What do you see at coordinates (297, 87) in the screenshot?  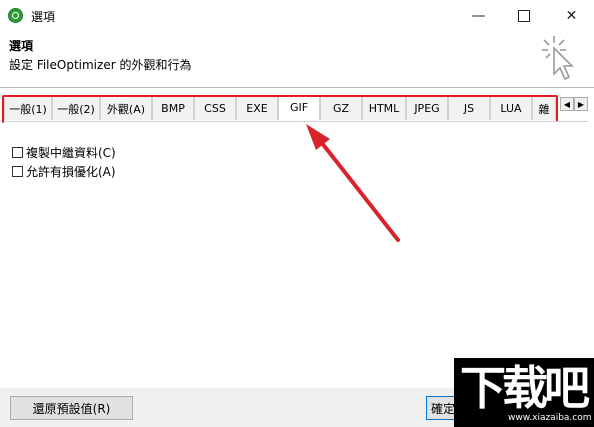 I see `header-divider` at bounding box center [297, 87].